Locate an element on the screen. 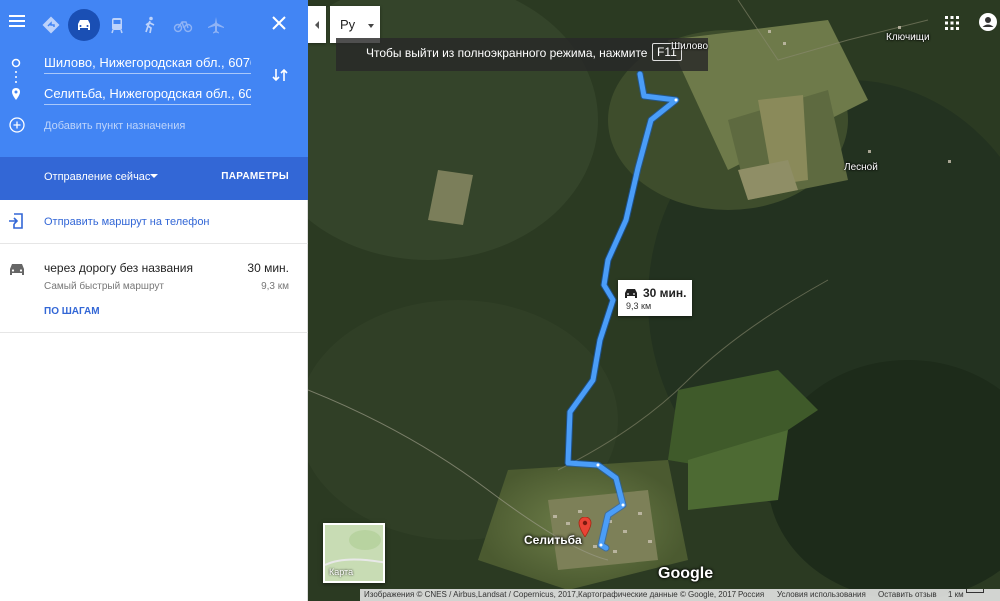 This screenshot has width=1000, height=601. mode-transit is located at coordinates (117, 25).